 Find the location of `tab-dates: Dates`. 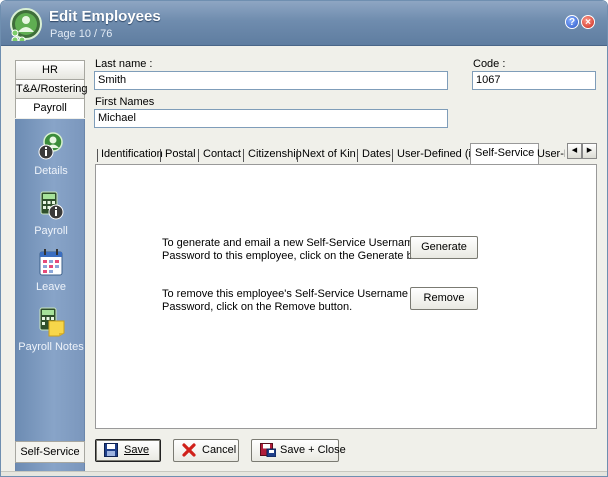

tab-dates: Dates is located at coordinates (376, 155).